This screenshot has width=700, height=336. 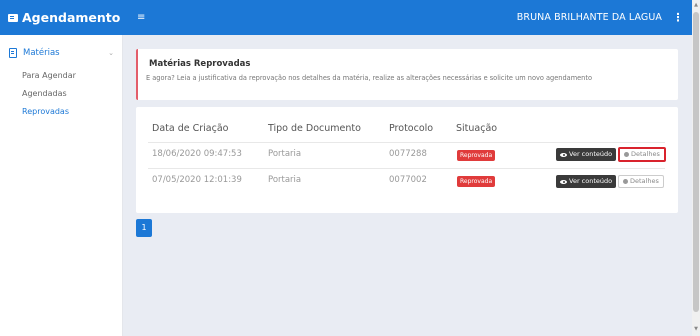 What do you see at coordinates (190, 128) in the screenshot?
I see `column-header-data: Data de Criação` at bounding box center [190, 128].